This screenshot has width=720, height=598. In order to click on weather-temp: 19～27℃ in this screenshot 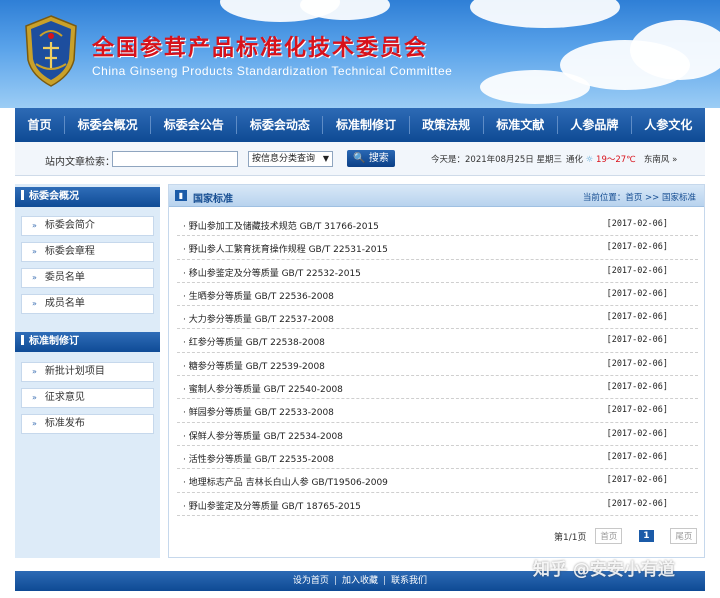, I will do `click(616, 160)`.